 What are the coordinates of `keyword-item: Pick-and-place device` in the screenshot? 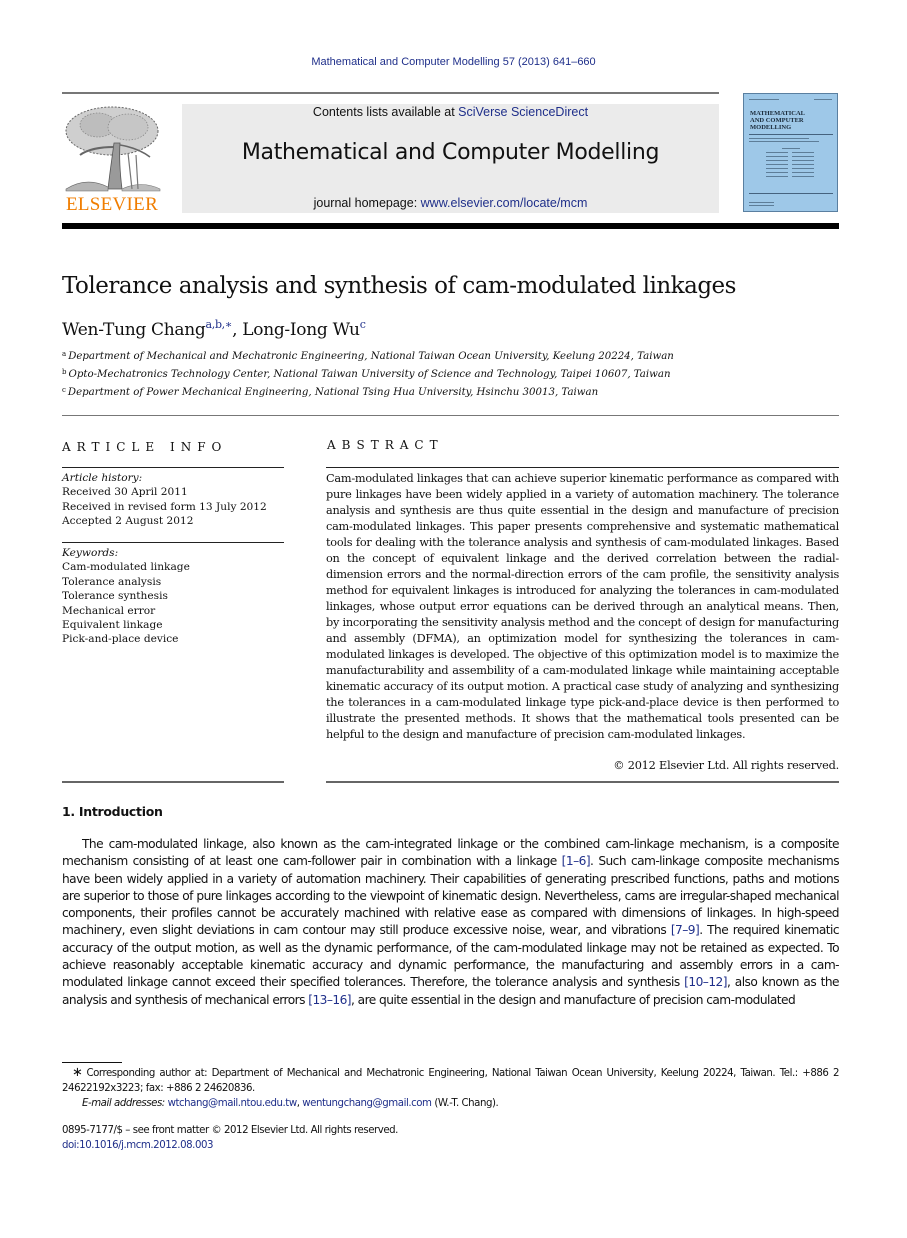 It's located at (120, 639).